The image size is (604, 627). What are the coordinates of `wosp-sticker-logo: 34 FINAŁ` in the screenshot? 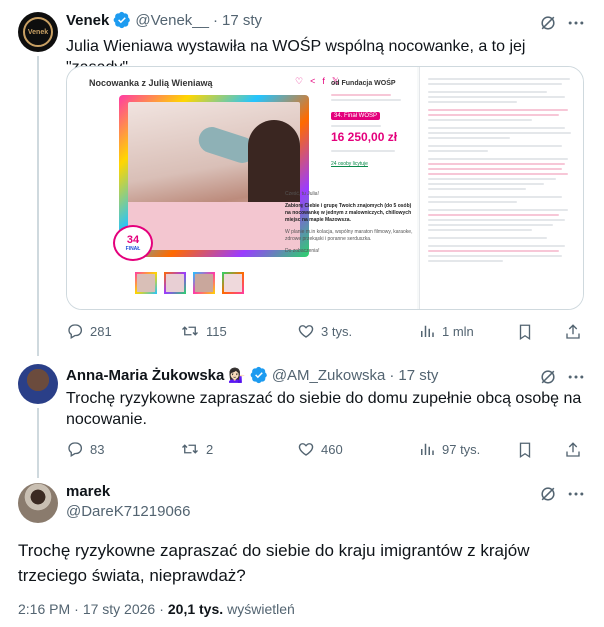 It's located at (133, 243).